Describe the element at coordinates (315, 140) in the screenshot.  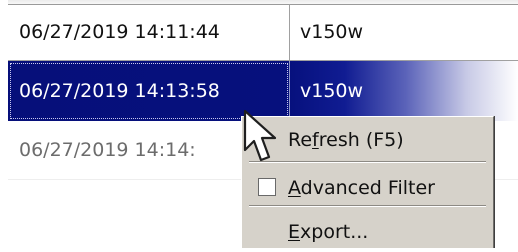
I see `refresh-mnemonic: f` at that location.